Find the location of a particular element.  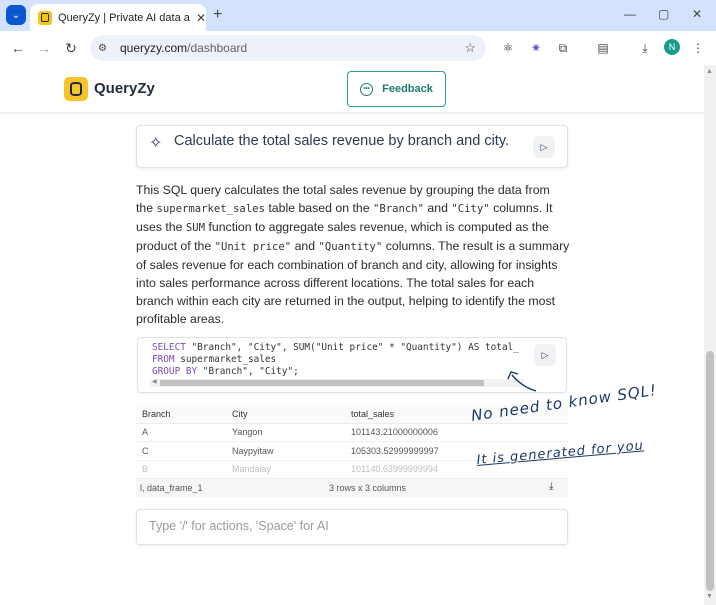

result-shape: 3 rows x 3 columns is located at coordinates (368, 488).